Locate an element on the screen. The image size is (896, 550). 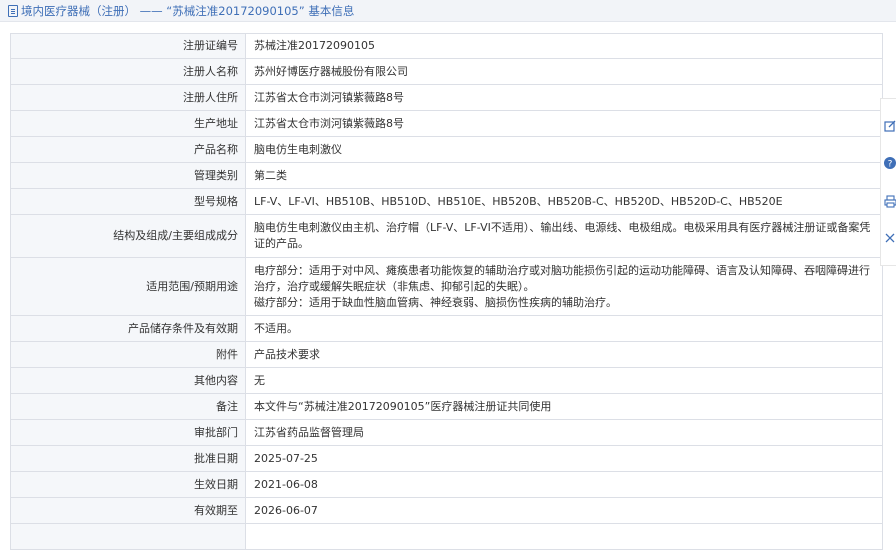
row-label: 生效日期 is located at coordinates (128, 484).